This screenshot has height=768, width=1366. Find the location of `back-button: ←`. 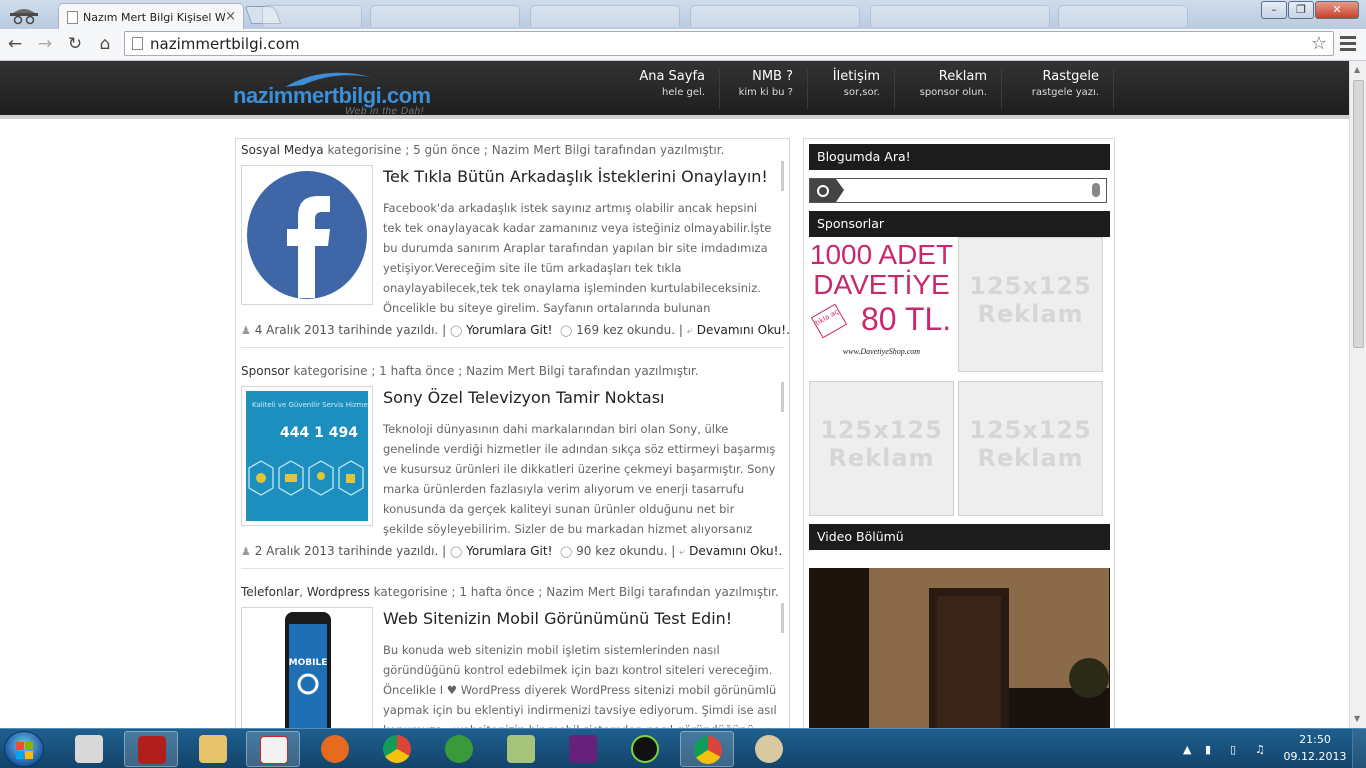

back-button: ← is located at coordinates (15, 44).